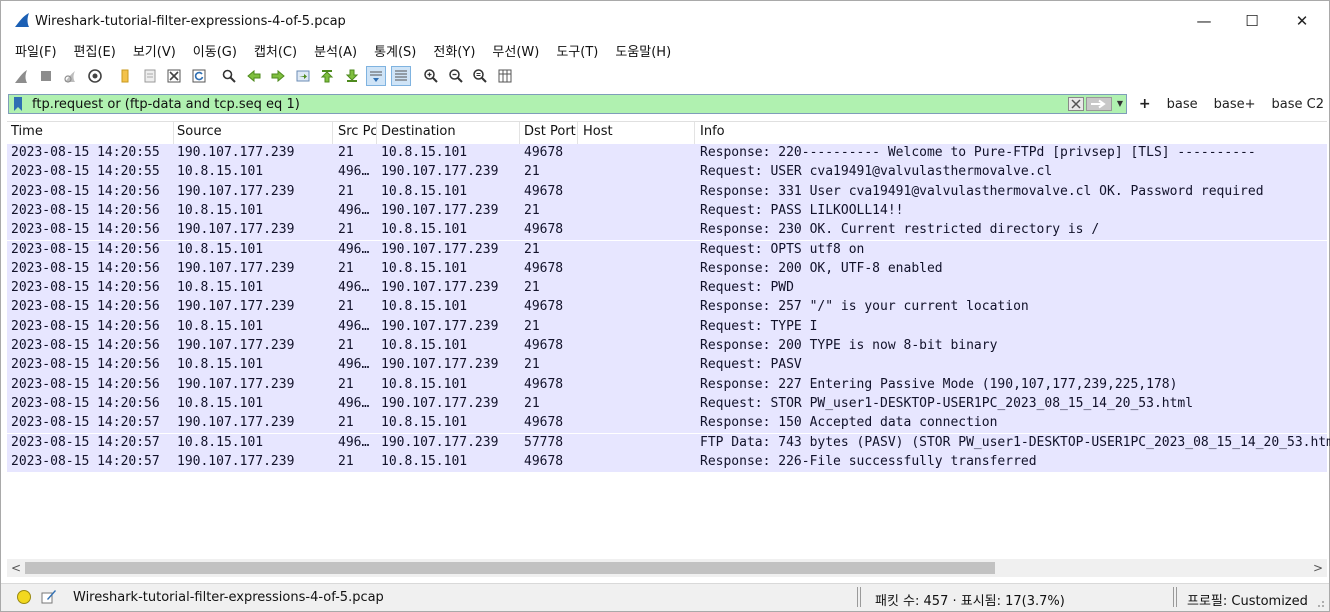 Image resolution: width=1330 pixels, height=612 pixels. Describe the element at coordinates (355, 133) in the screenshot. I see `column-header-src-port: Src Pc` at that location.